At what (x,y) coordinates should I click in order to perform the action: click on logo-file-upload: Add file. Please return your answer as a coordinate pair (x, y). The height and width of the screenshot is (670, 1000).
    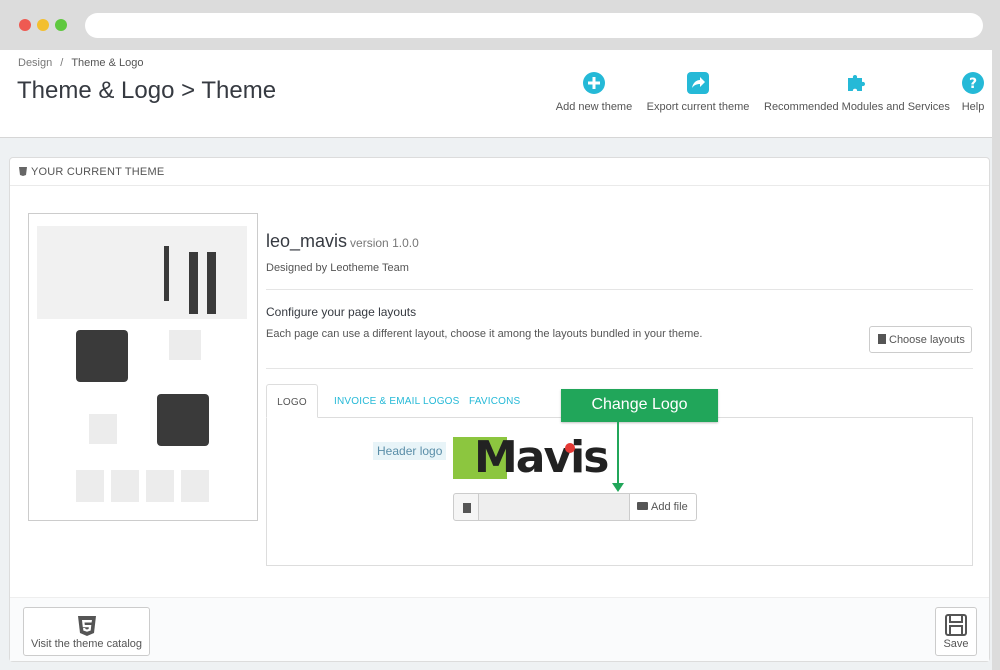
    Looking at the image, I should click on (575, 507).